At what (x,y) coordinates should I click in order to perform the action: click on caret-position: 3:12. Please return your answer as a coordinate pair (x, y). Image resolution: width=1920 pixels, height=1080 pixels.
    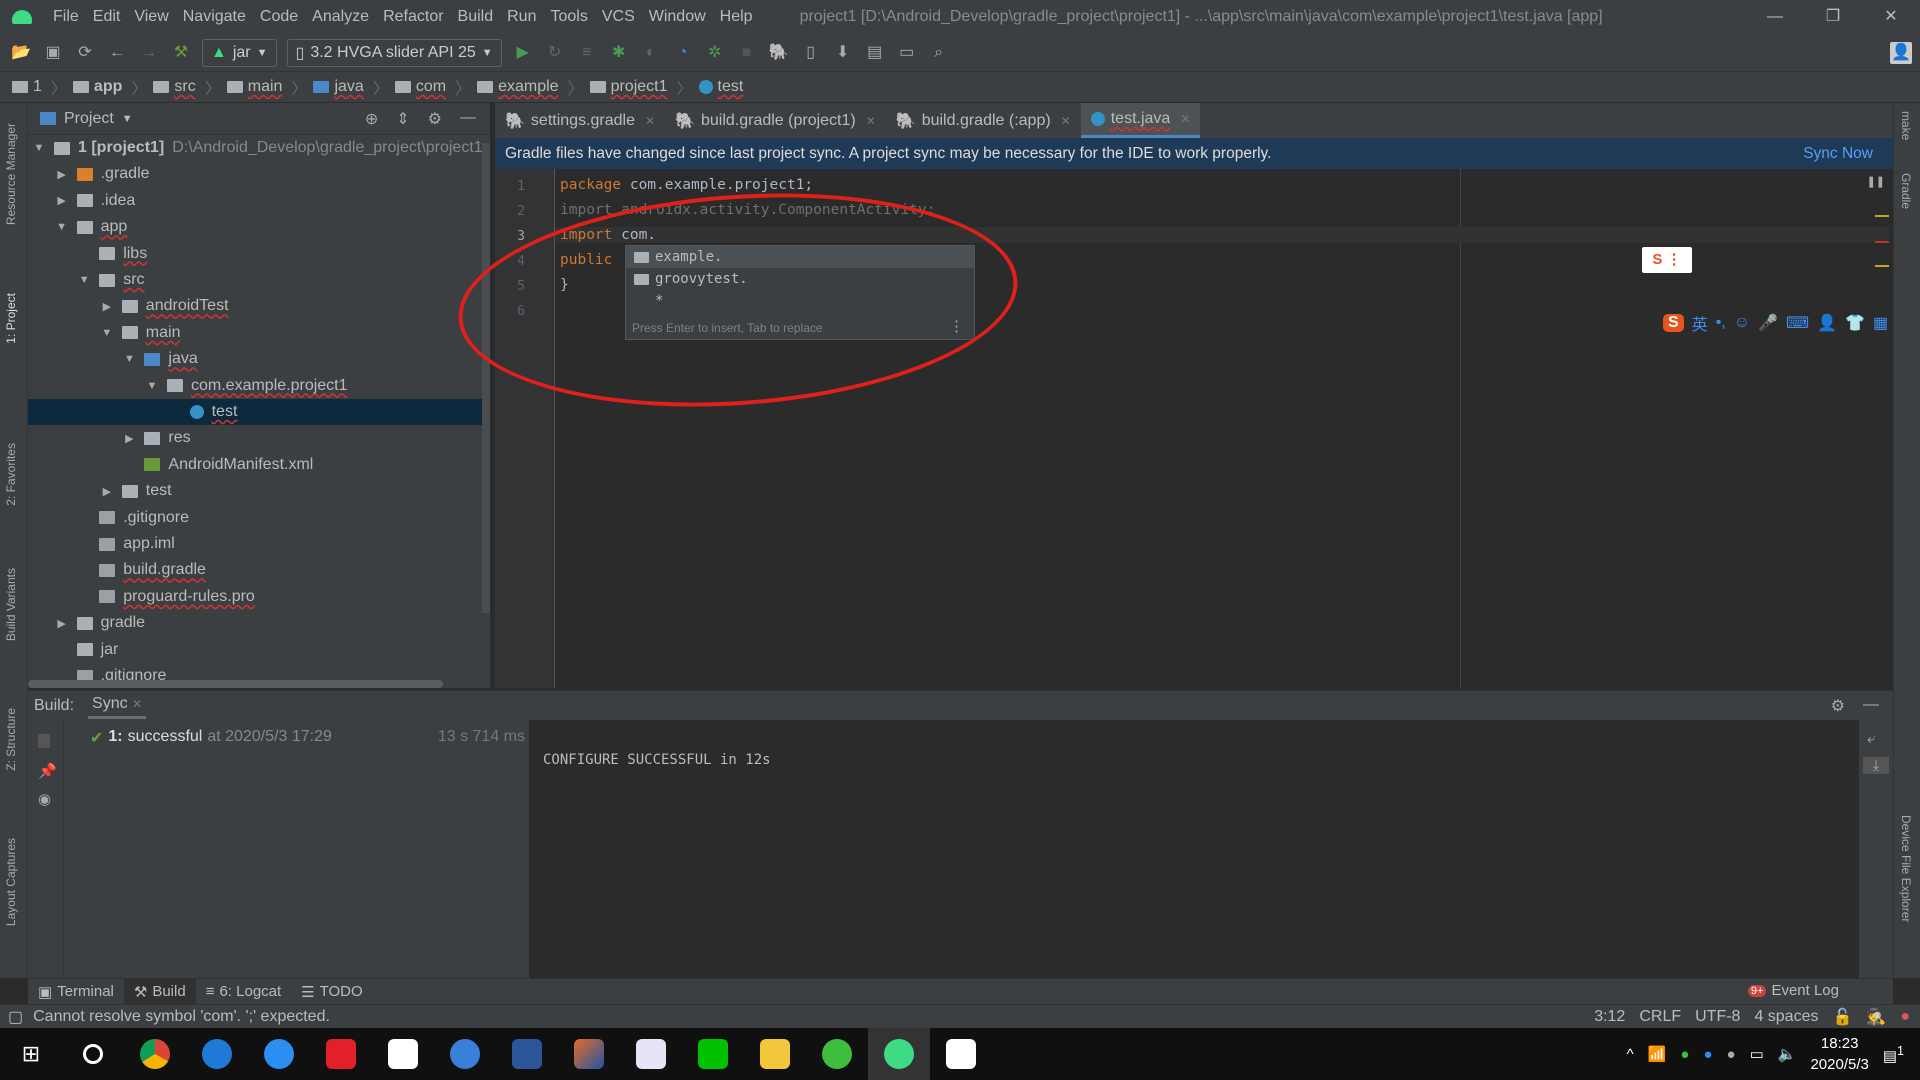
    Looking at the image, I should click on (1609, 1017).